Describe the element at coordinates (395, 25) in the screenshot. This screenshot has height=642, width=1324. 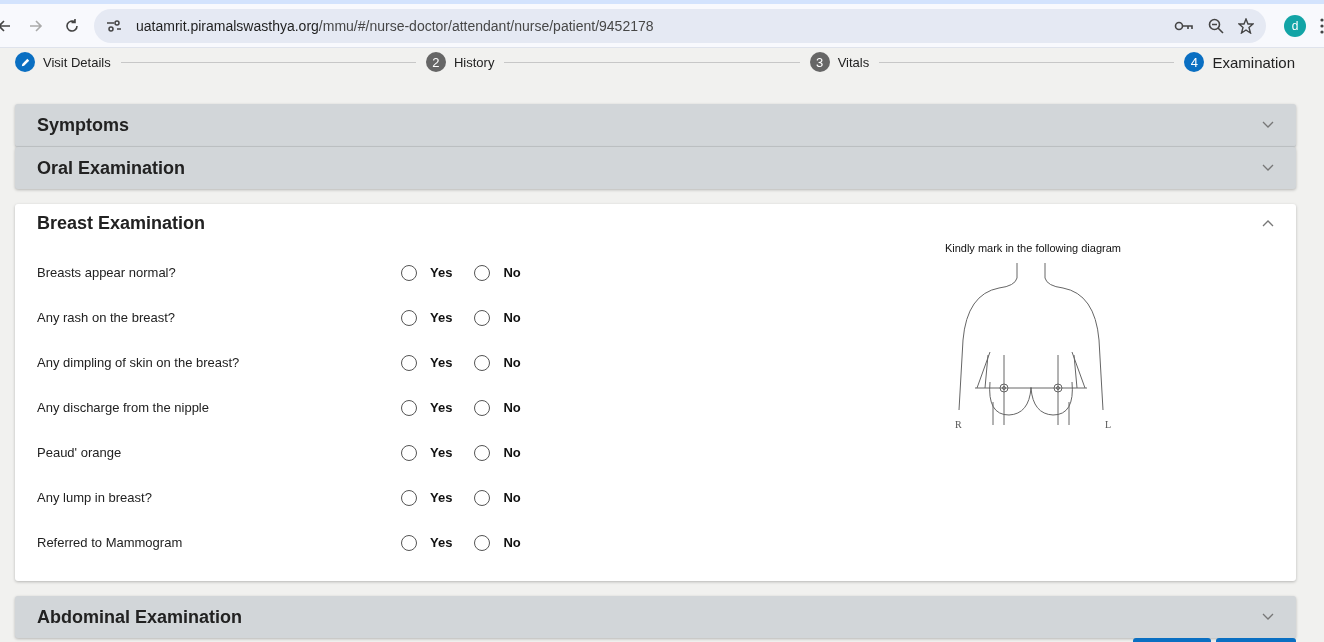
I see `url-text: uatamrit.piramalswasthya.org/mmu/#/nurse-doctor/attendant/nurse/patient/9452178` at that location.